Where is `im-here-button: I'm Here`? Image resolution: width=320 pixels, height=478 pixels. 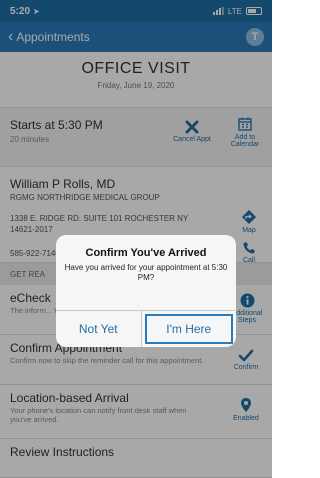 im-here-button: I'm Here is located at coordinates (188, 329).